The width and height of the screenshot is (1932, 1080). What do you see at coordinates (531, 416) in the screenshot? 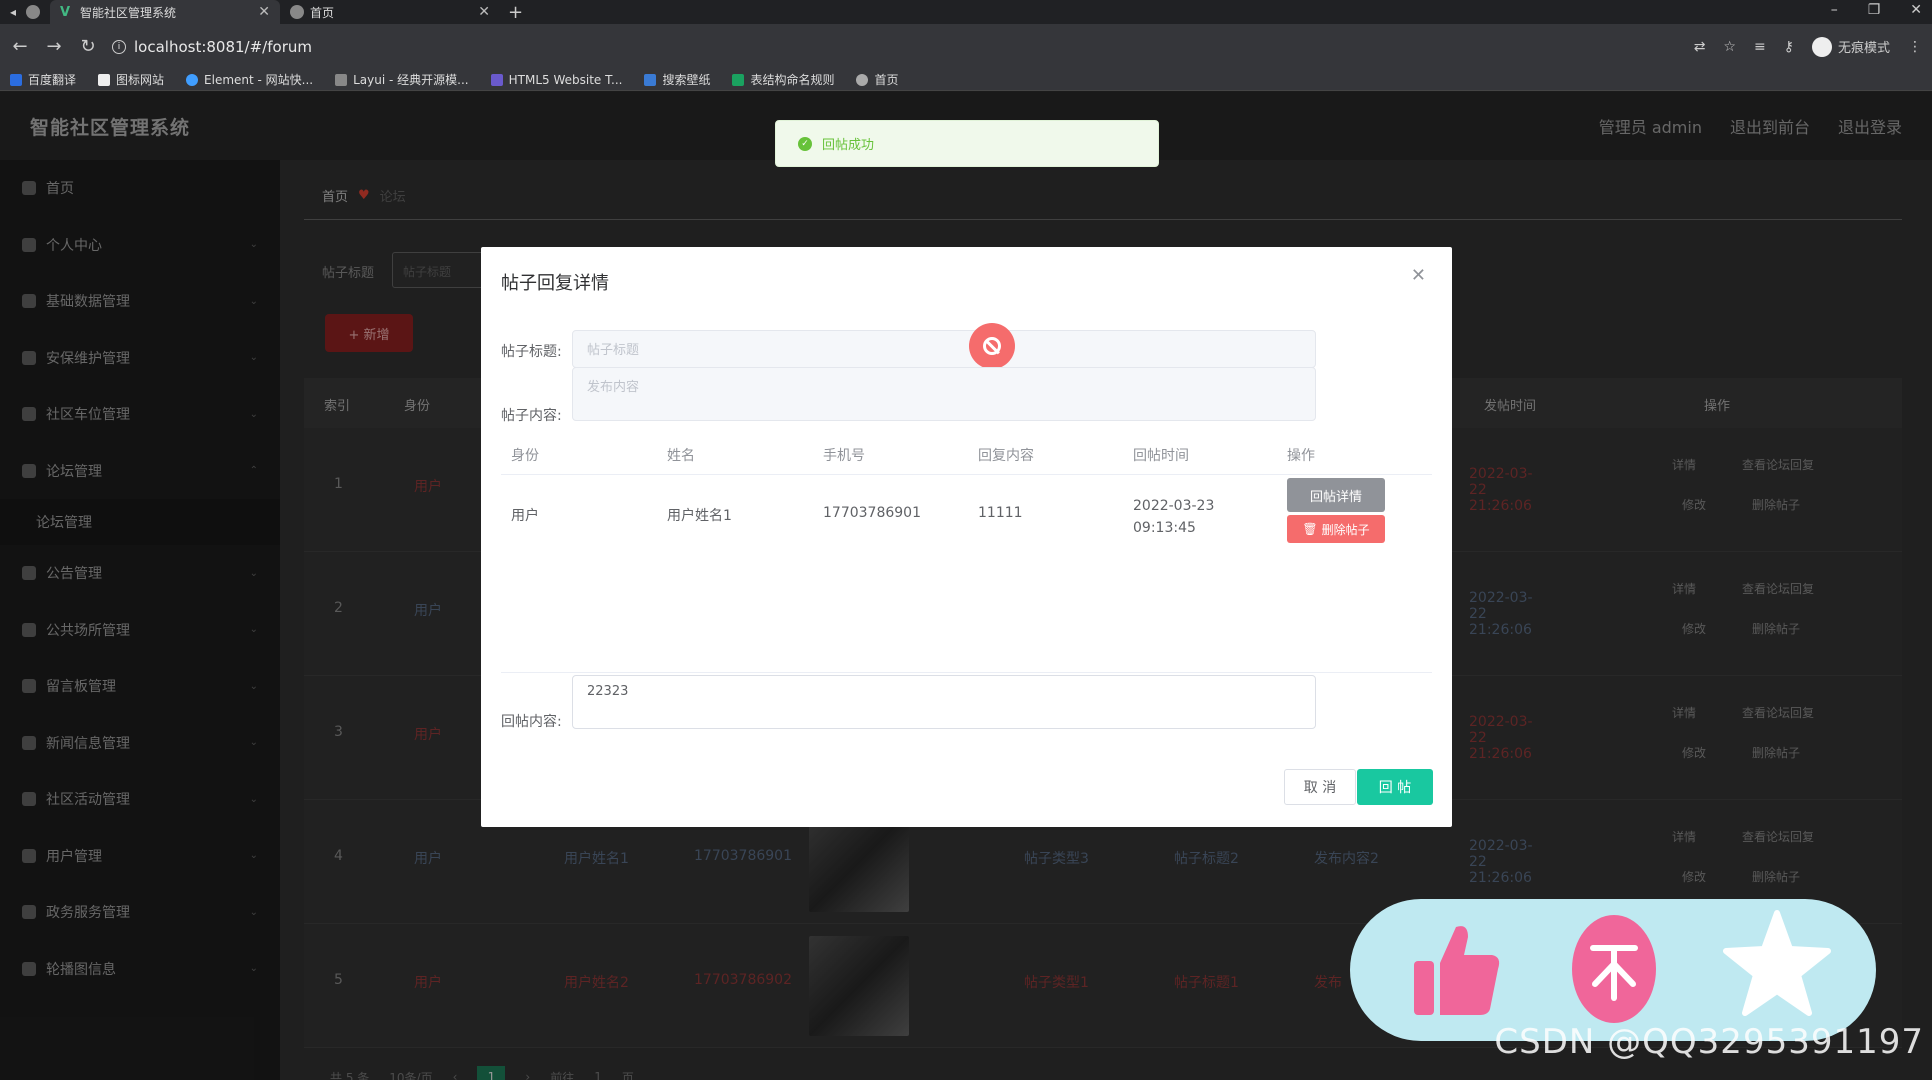
I see `post-content-label: 帖子内容:` at bounding box center [531, 416].